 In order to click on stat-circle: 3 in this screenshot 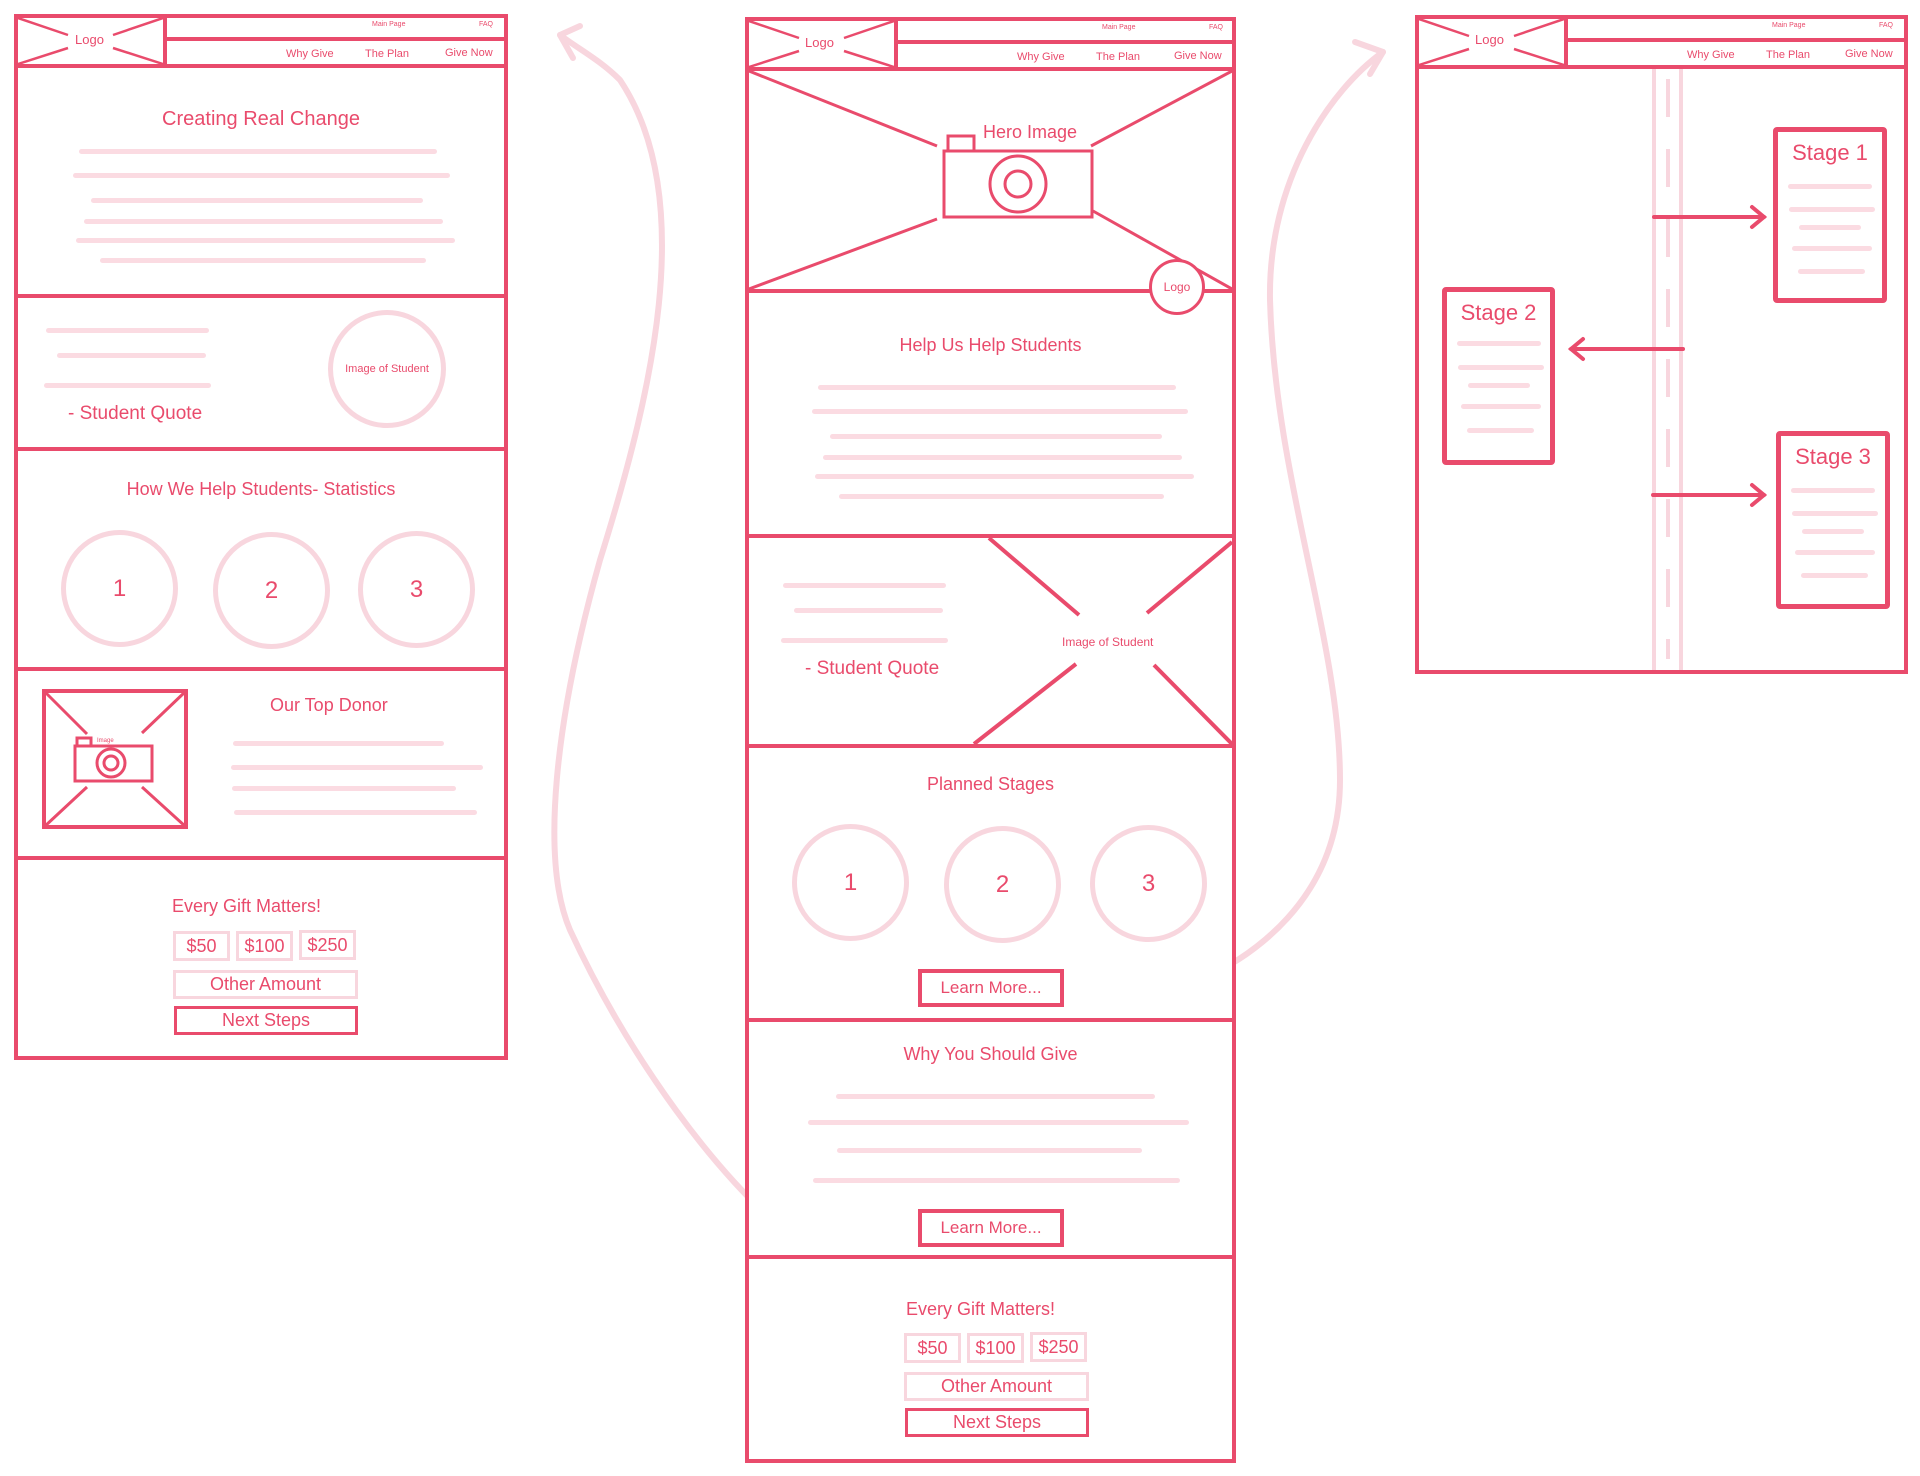, I will do `click(416, 589)`.